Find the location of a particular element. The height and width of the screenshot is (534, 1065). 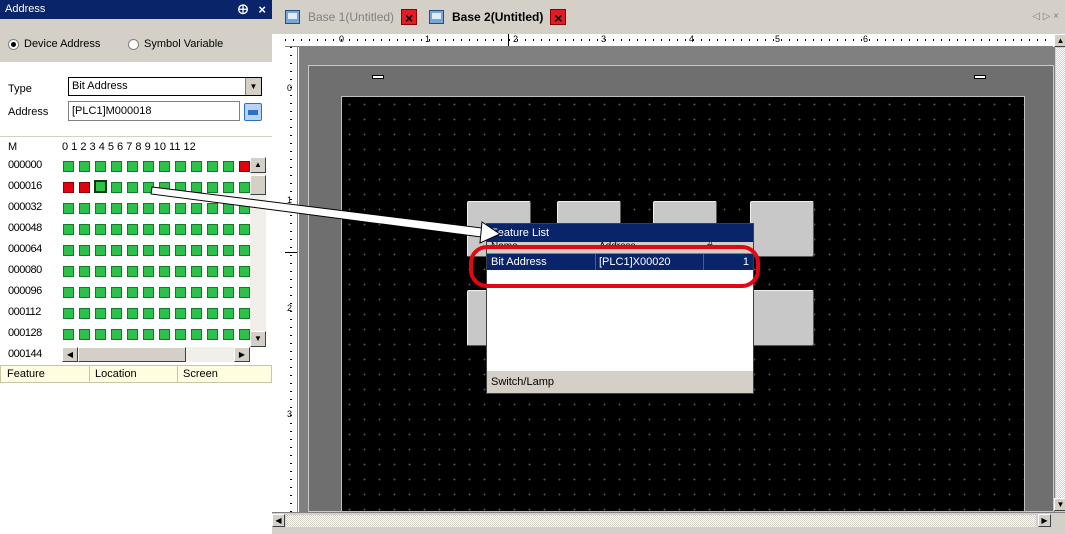

canvas-vertical-scrollbar: ▲ ▼ is located at coordinates (1059, 273).